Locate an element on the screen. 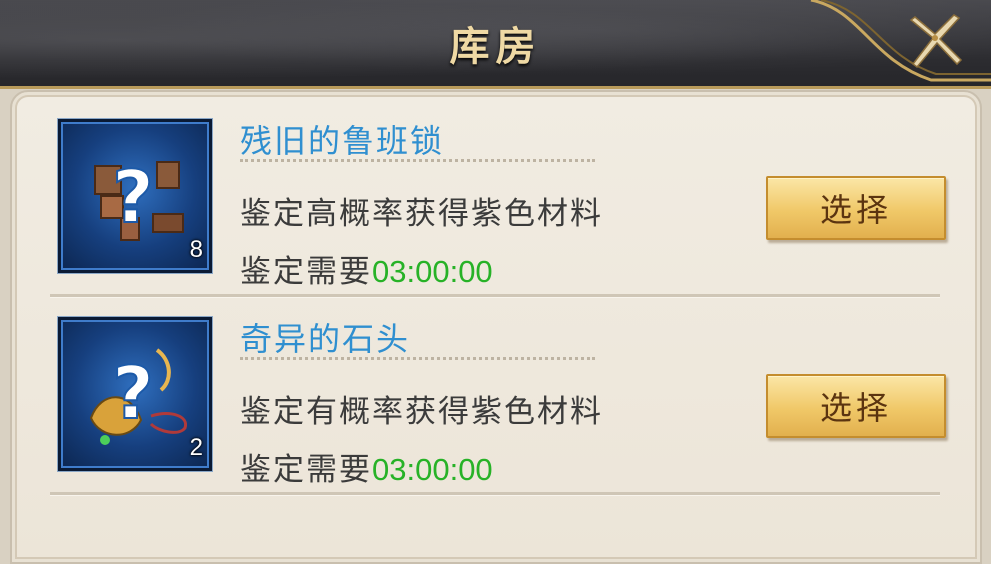 The image size is (991, 564). item-count: 2 is located at coordinates (196, 447).